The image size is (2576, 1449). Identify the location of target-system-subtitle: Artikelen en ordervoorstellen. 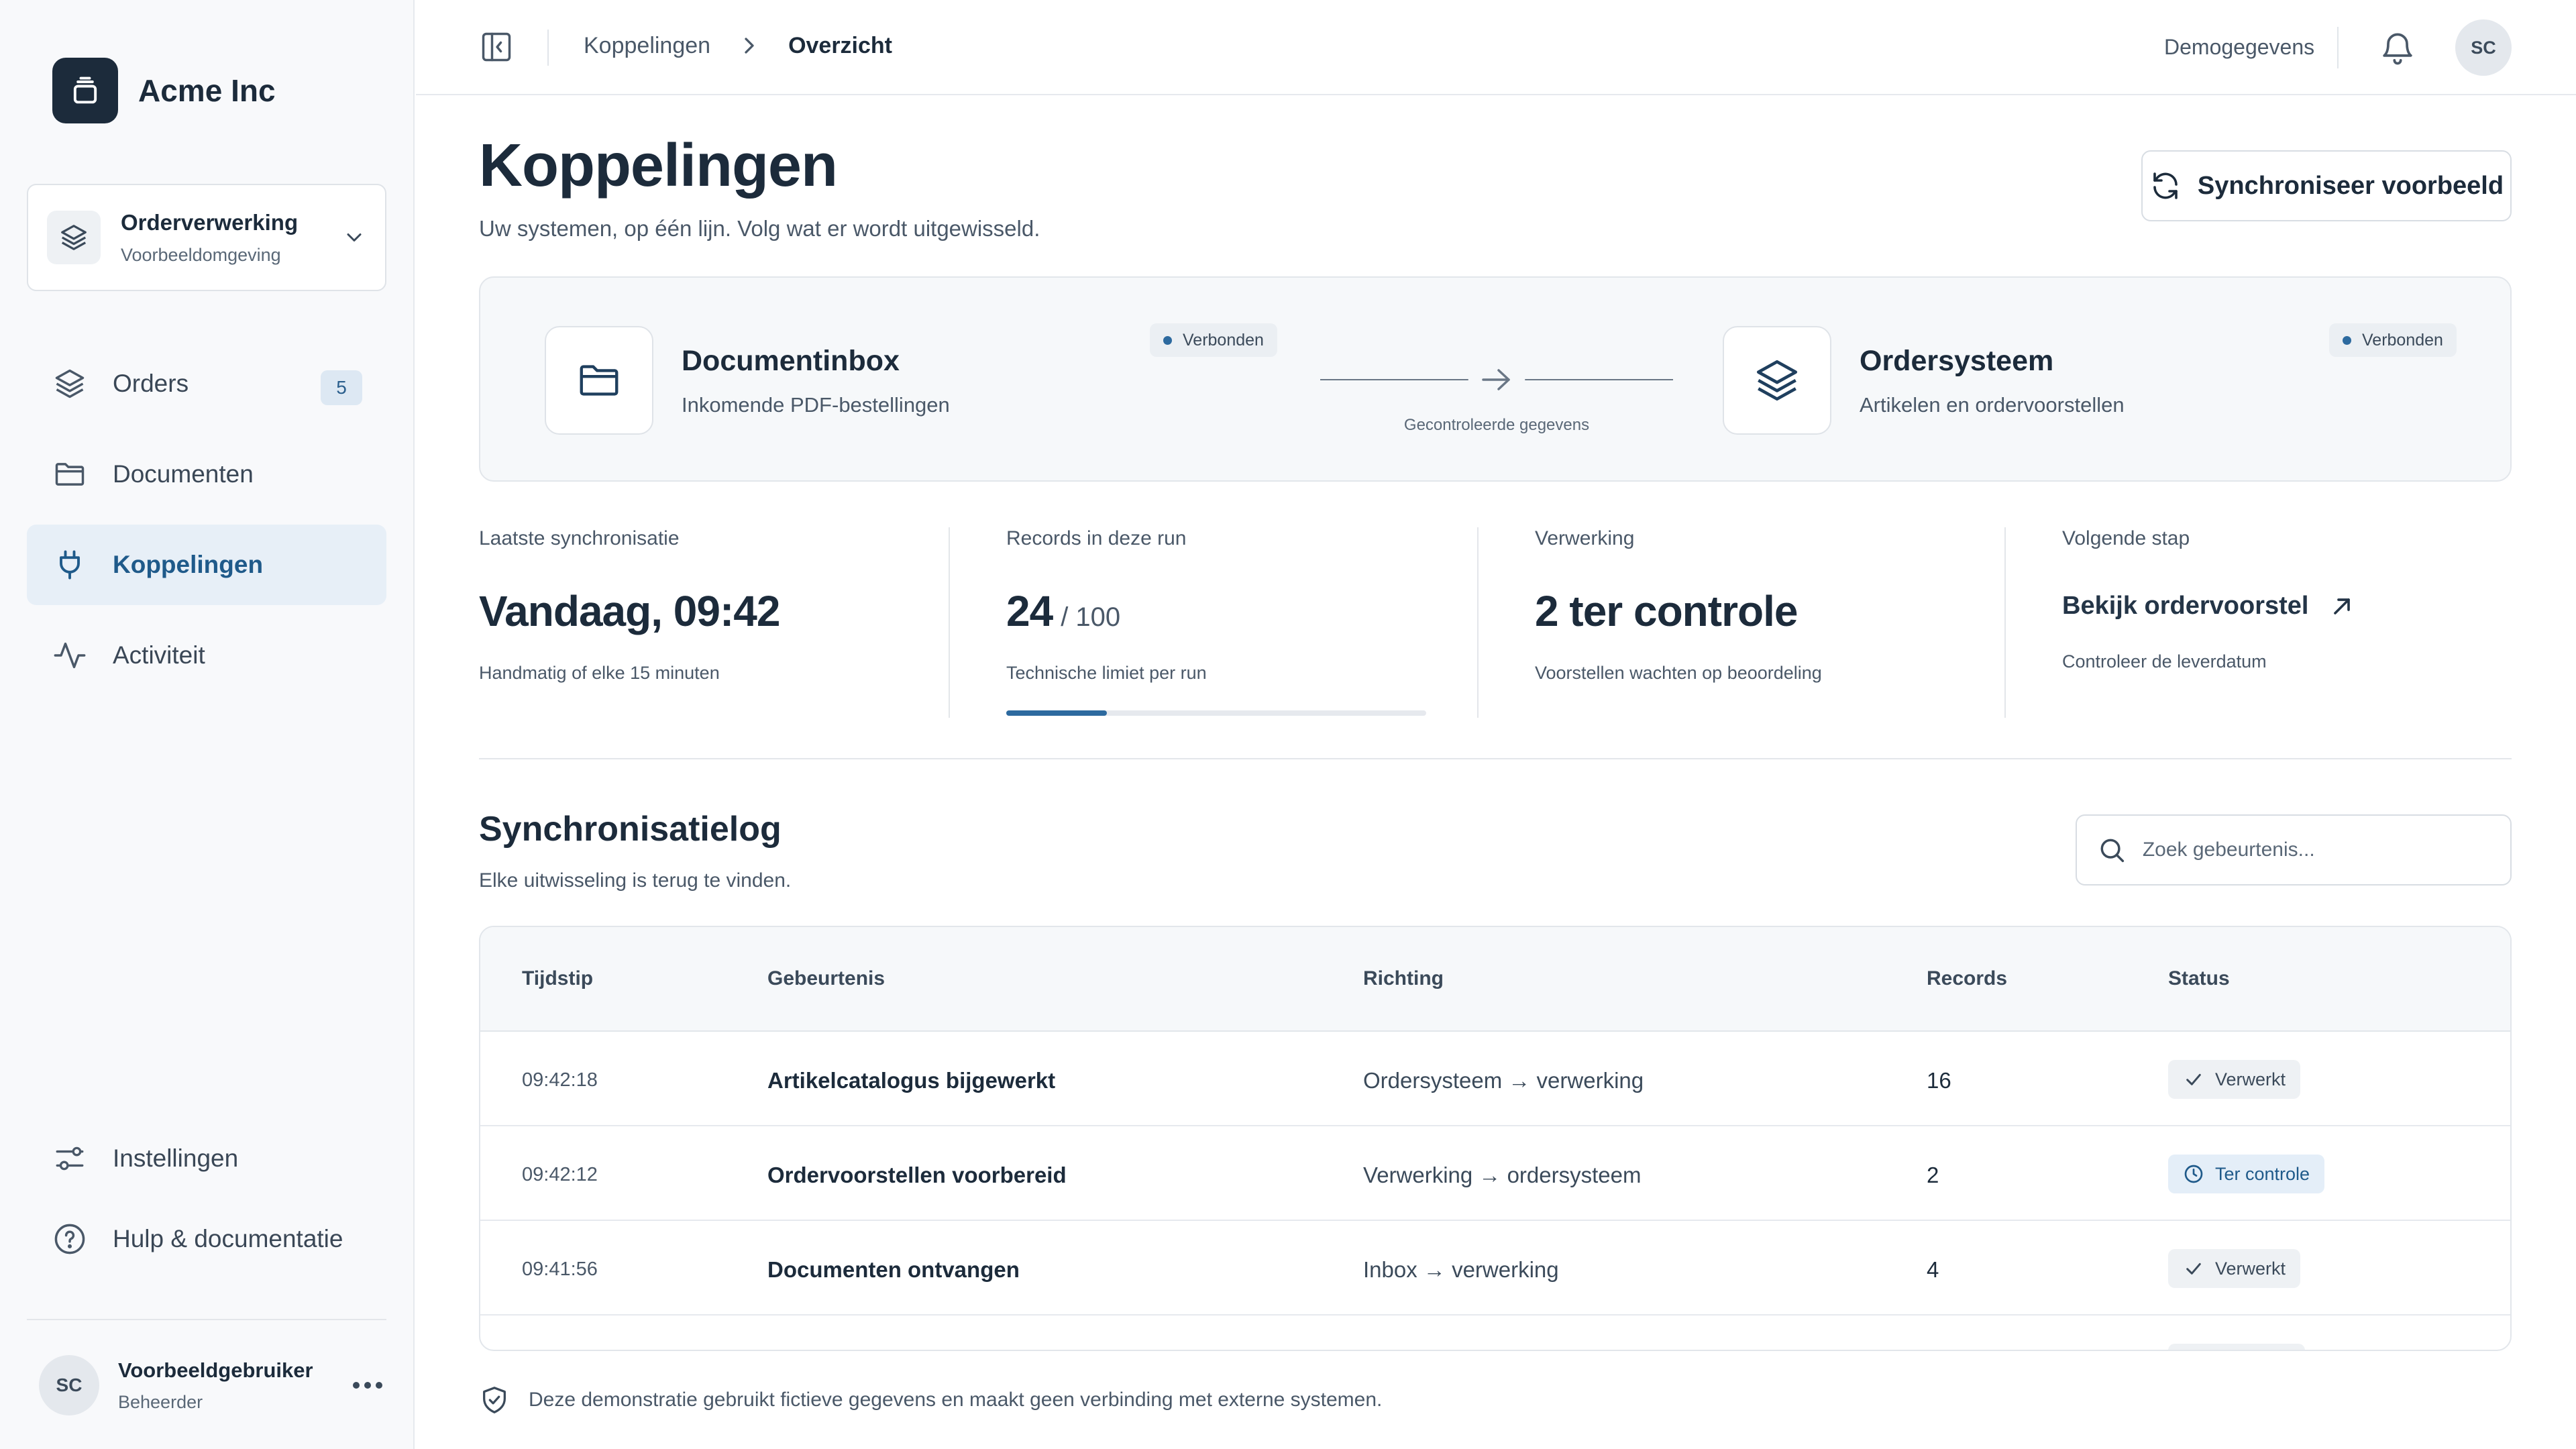
(1992, 405).